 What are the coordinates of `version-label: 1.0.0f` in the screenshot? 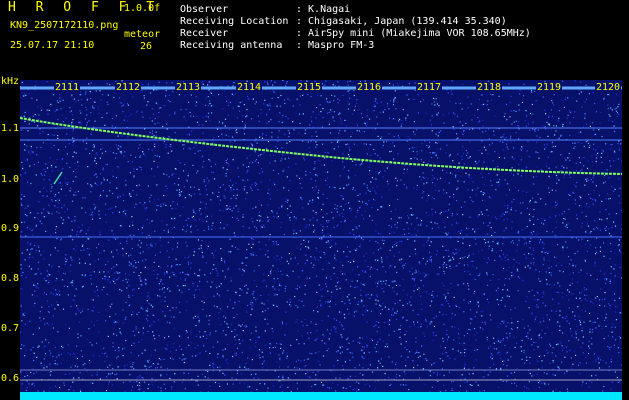 It's located at (142, 8).